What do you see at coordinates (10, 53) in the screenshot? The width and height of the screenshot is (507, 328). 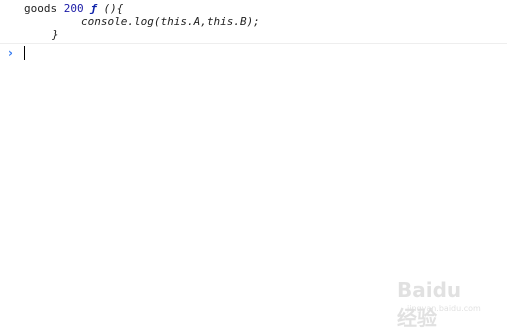 I see `prompt-chevron-icon: ›` at bounding box center [10, 53].